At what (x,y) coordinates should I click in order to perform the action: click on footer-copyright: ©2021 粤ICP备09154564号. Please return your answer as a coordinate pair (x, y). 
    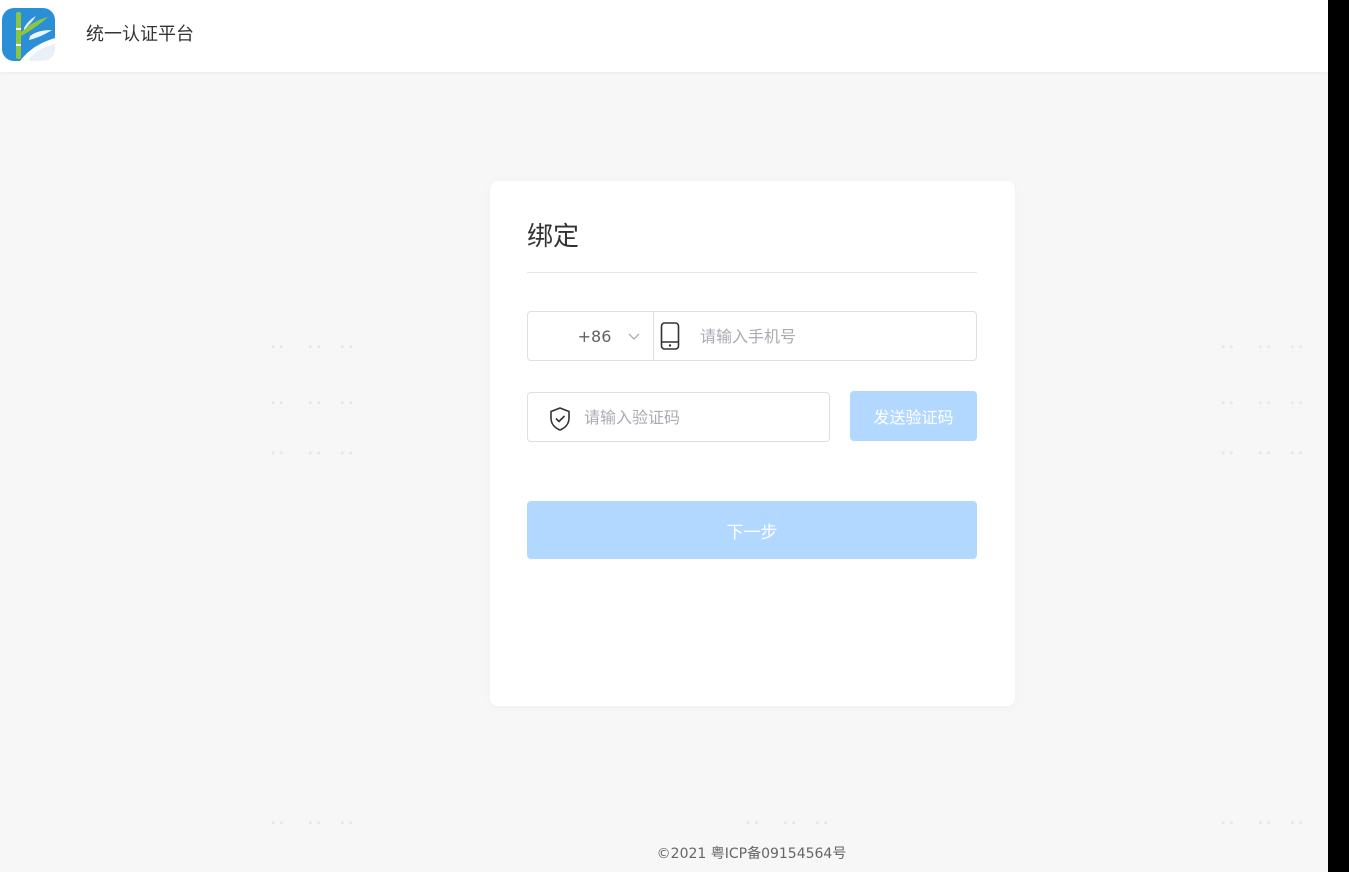
    Looking at the image, I should click on (751, 854).